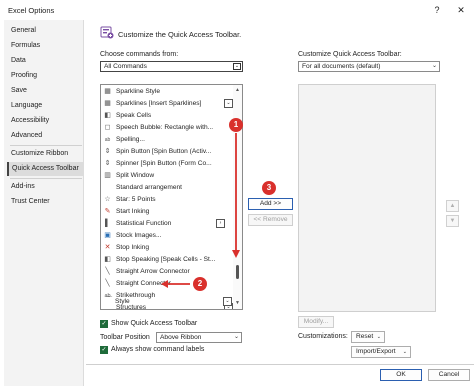 The height and width of the screenshot is (386, 474). I want to click on reset-button: Reset ⌄, so click(368, 337).